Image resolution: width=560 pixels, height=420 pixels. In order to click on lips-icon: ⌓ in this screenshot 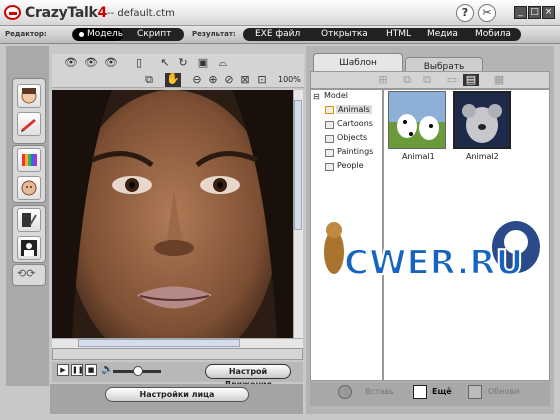, I will do `click(223, 63)`.